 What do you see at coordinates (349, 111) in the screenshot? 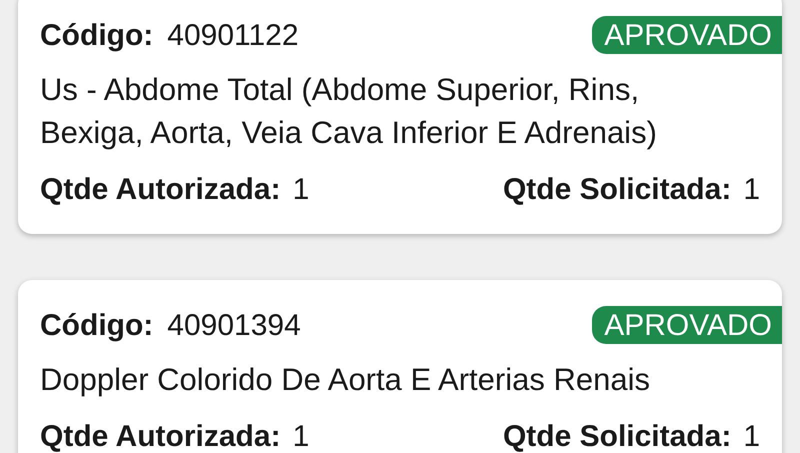
I see `procedure-description: Us - Abdome Total (Abdome Superior, Rins, Bexiga, Aorta, Veia Cava Inferior E Adrenais)` at bounding box center [349, 111].